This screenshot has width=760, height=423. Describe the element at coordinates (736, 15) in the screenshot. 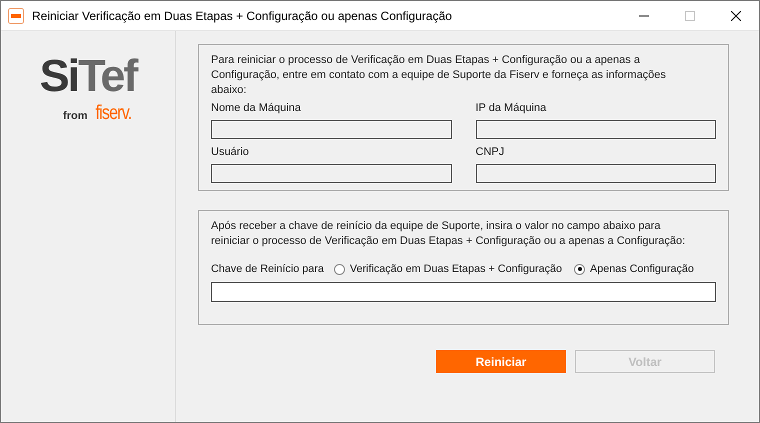

I see `close-icon` at that location.